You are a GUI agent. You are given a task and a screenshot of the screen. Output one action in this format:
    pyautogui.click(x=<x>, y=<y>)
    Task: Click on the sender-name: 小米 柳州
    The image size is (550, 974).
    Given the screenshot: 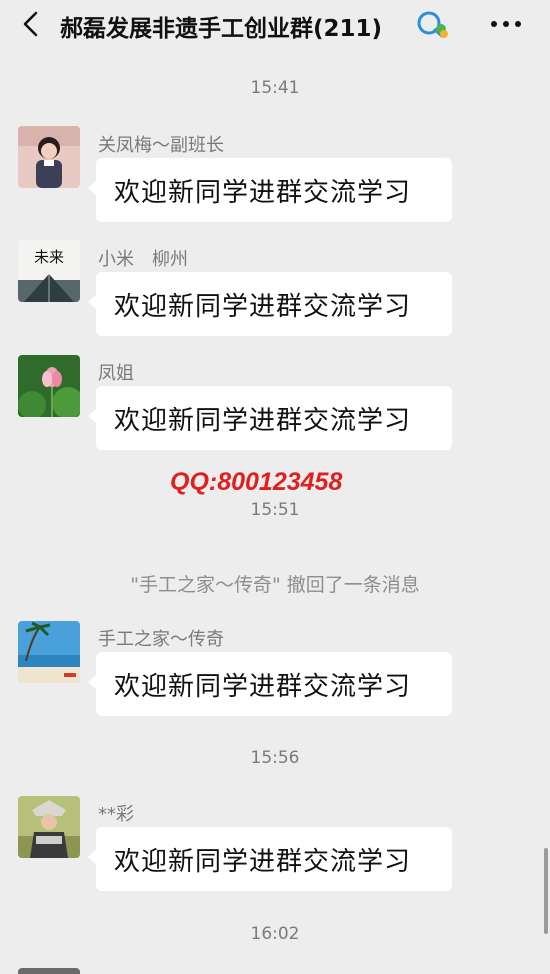 What is the action you would take?
    pyautogui.click(x=143, y=259)
    